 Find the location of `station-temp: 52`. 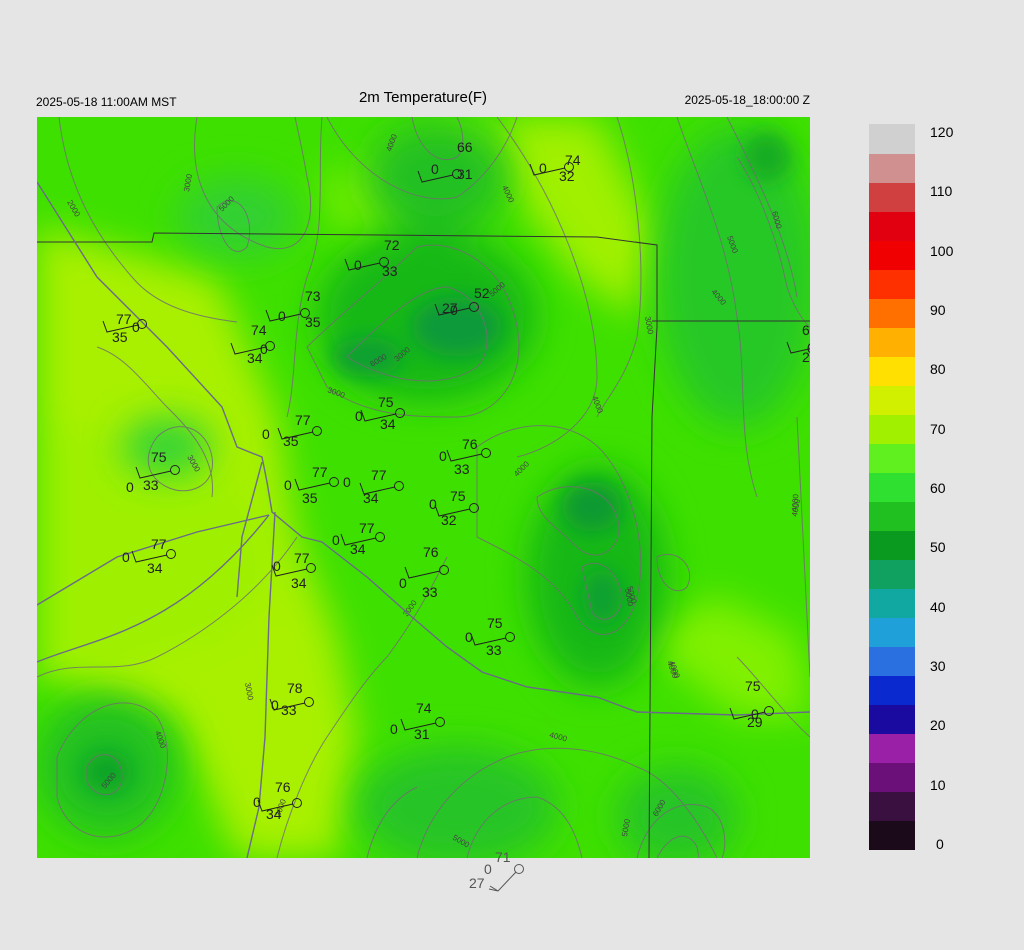

station-temp: 52 is located at coordinates (482, 293).